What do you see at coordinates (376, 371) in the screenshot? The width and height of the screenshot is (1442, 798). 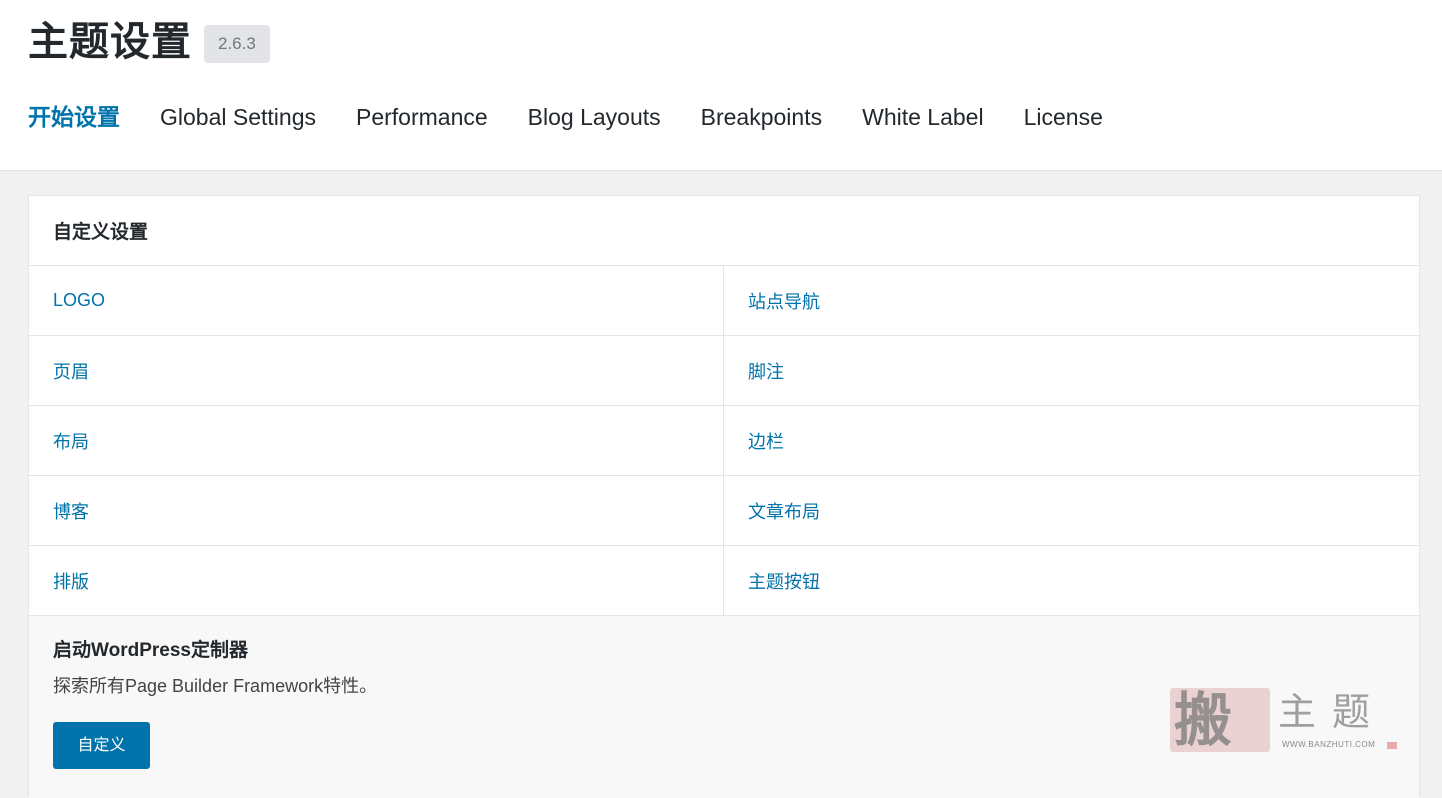 I see `link-header: 页眉` at bounding box center [376, 371].